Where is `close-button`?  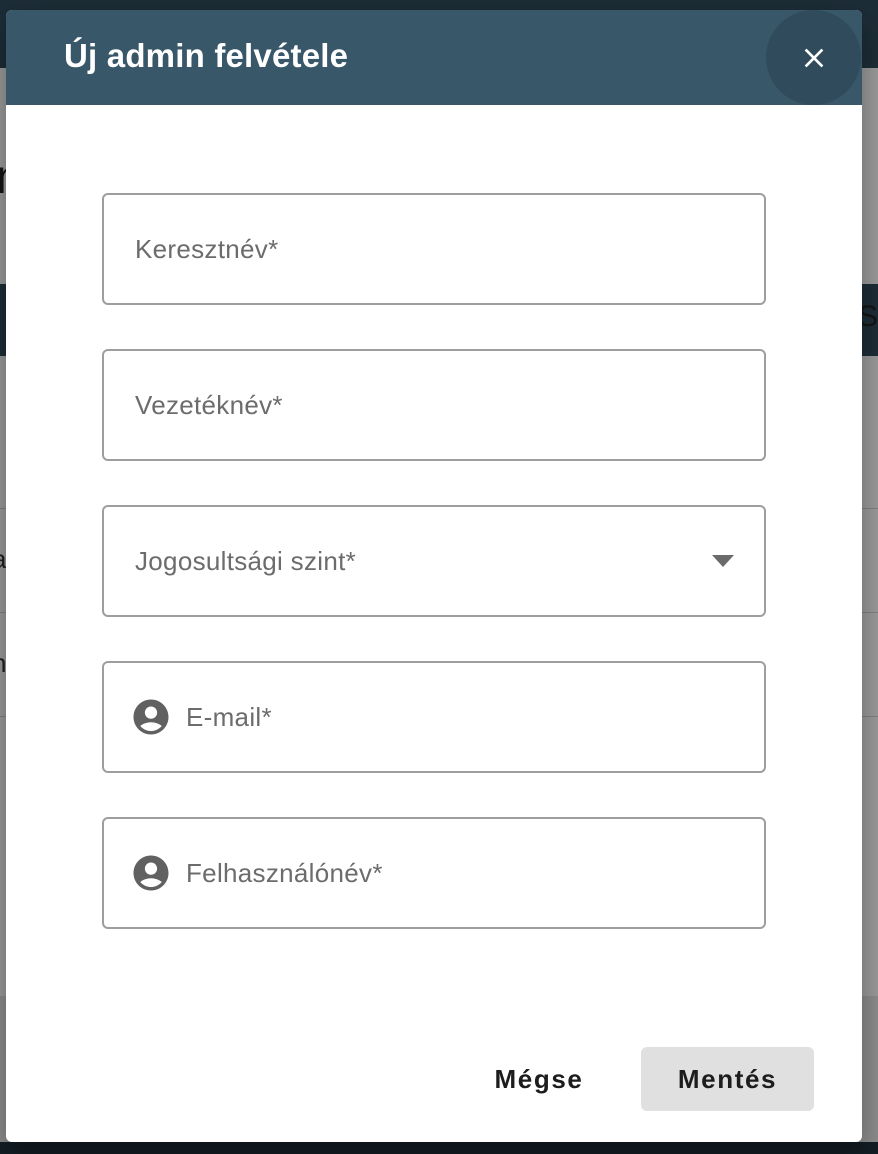
close-button is located at coordinates (813, 57).